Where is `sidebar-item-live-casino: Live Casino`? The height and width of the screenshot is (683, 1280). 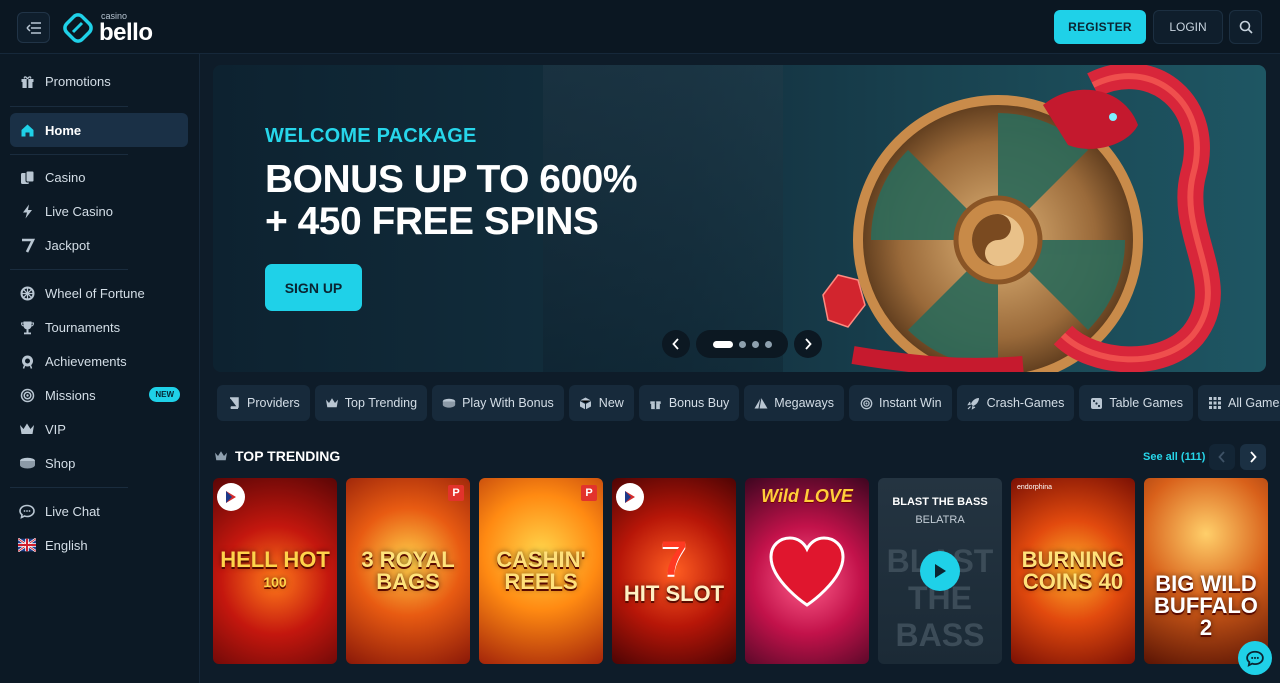
sidebar-item-live-casino: Live Casino is located at coordinates (99, 211).